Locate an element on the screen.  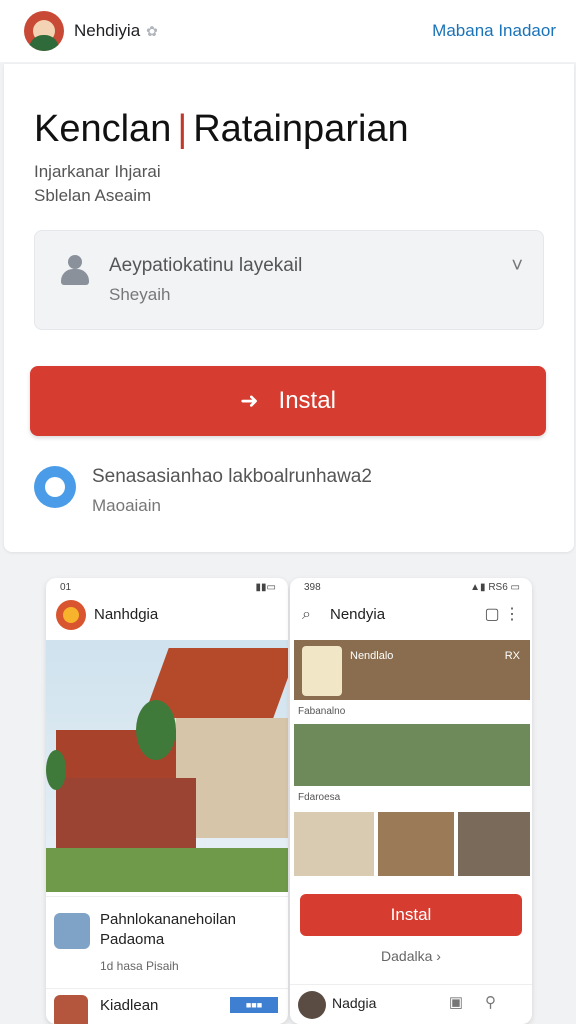
building-photo is located at coordinates (167, 766).